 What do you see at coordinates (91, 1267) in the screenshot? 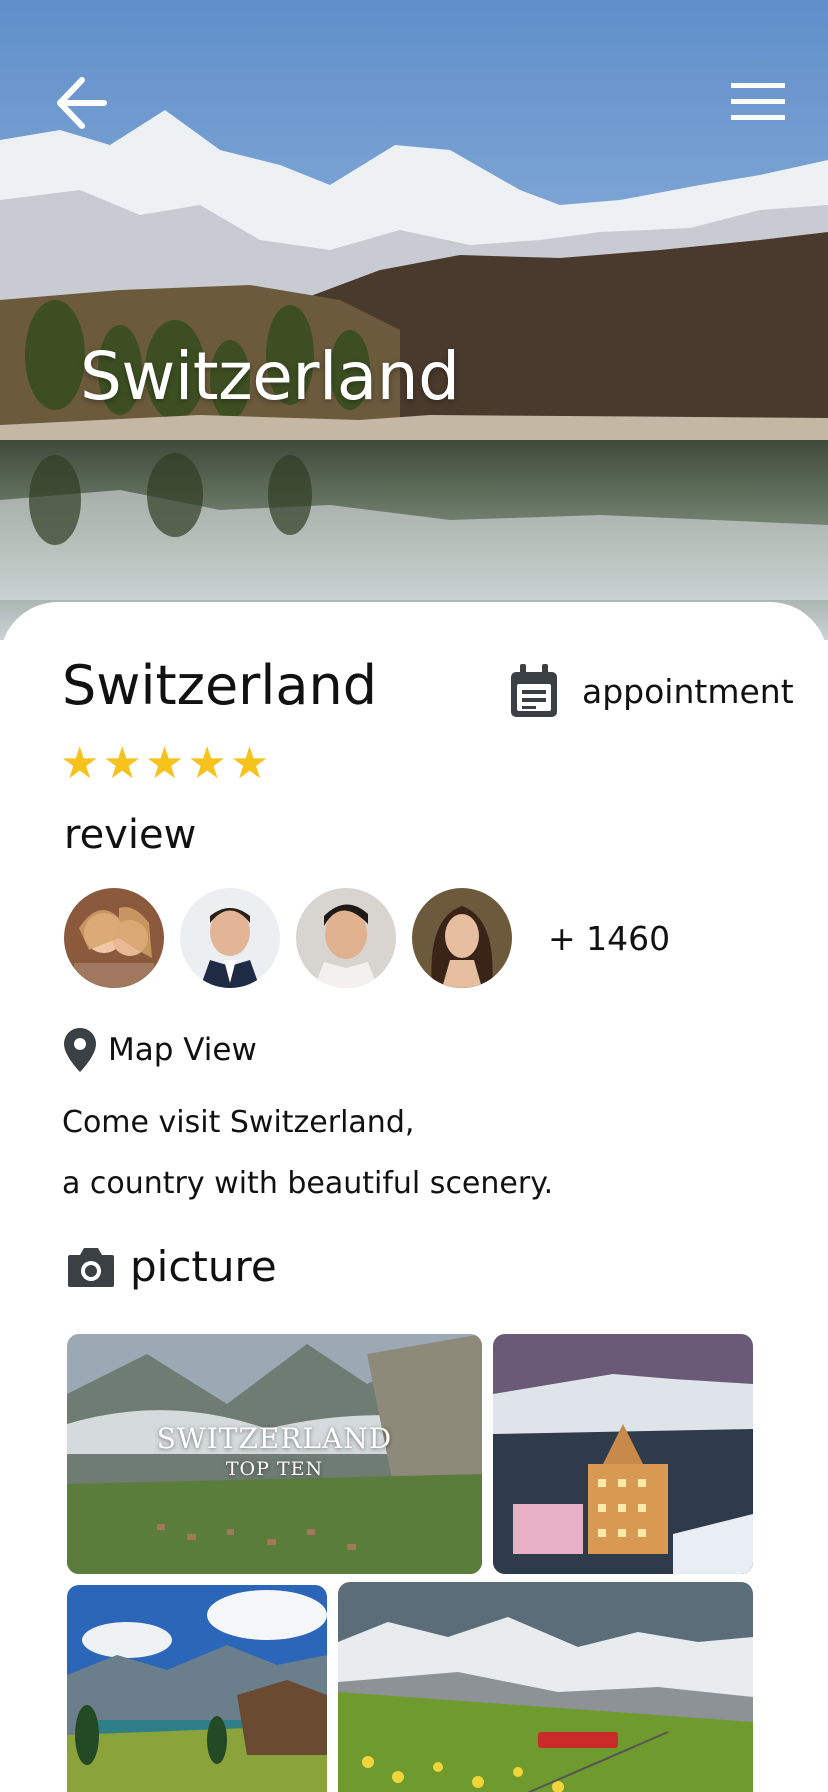
I see `camera-icon` at bounding box center [91, 1267].